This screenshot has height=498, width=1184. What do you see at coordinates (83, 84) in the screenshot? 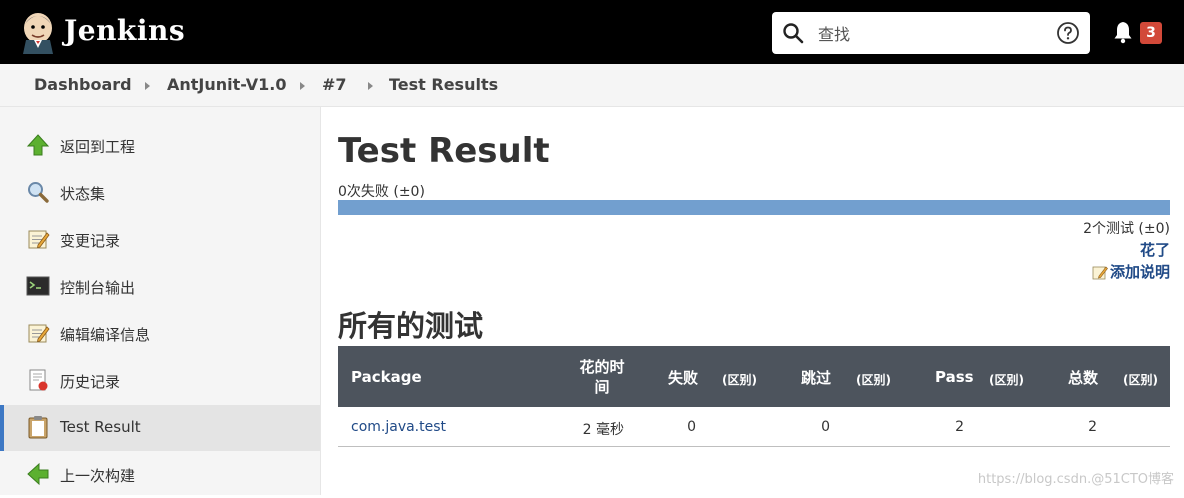
I see `breadcrumb-dashboard: Dashboard` at bounding box center [83, 84].